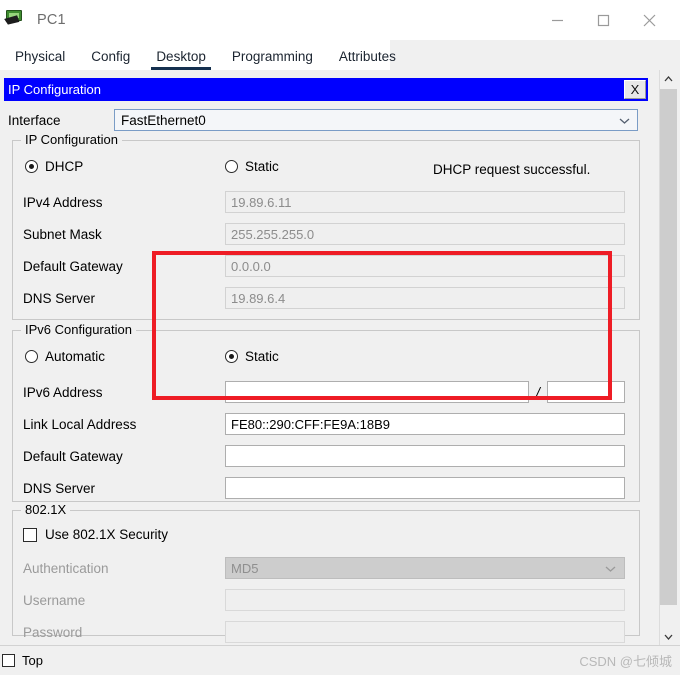 This screenshot has width=680, height=675. I want to click on subnet-mask-label: Subnet Mask, so click(62, 234).